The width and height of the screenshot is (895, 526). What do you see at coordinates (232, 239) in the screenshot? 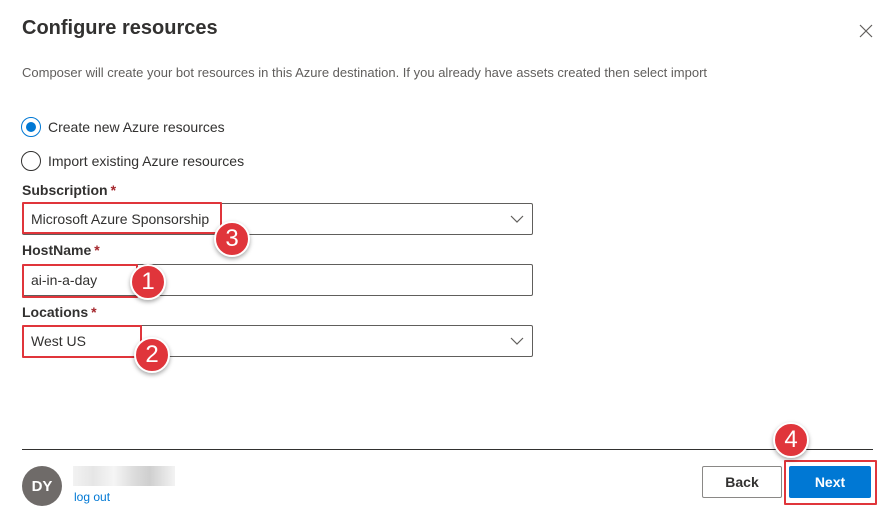
I see `annotation-badge-3: 3` at bounding box center [232, 239].